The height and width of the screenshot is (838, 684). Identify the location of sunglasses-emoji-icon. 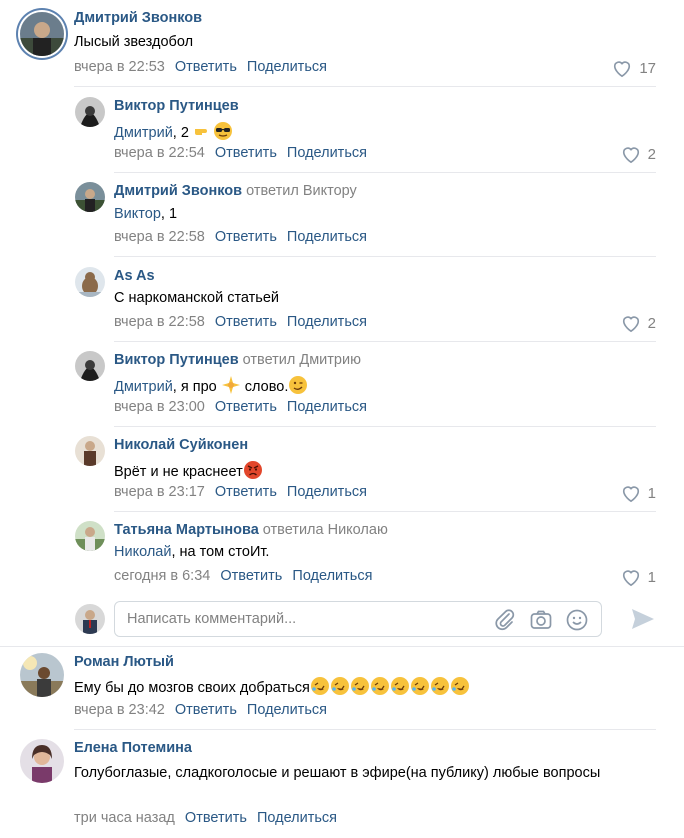
(222, 131).